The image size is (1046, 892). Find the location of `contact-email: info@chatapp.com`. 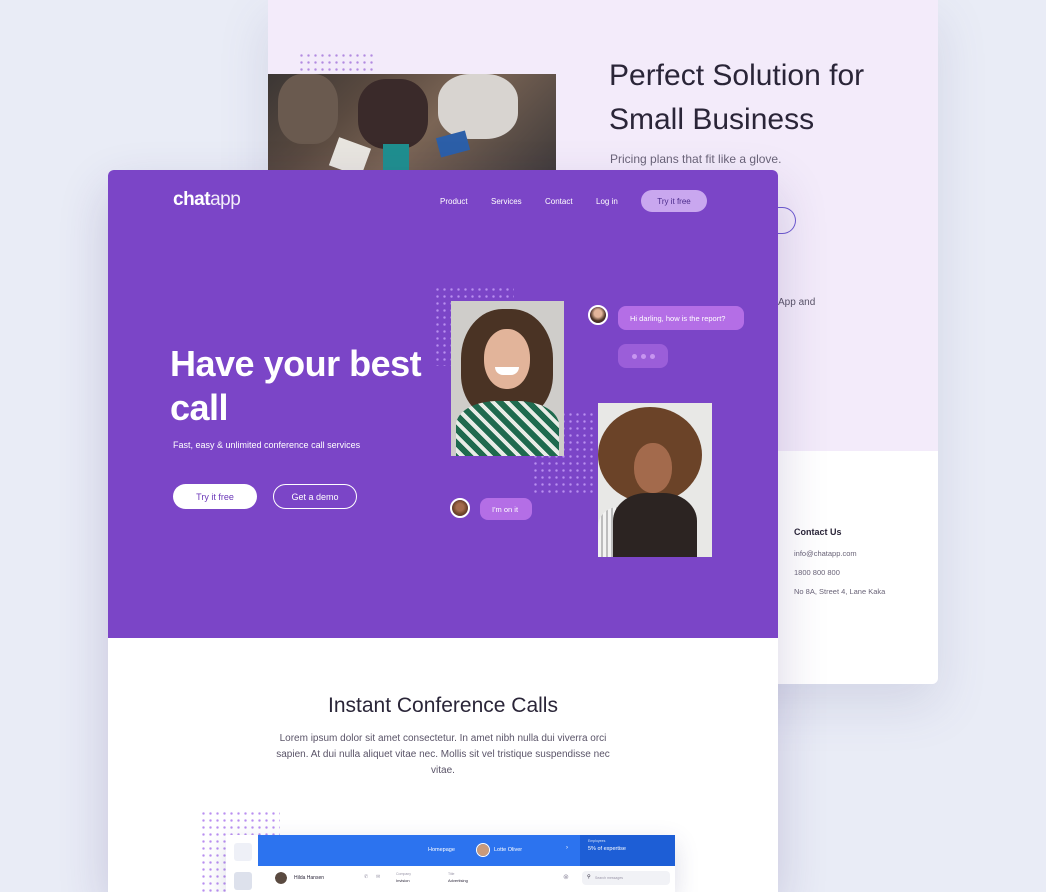

contact-email: info@chatapp.com is located at coordinates (825, 553).